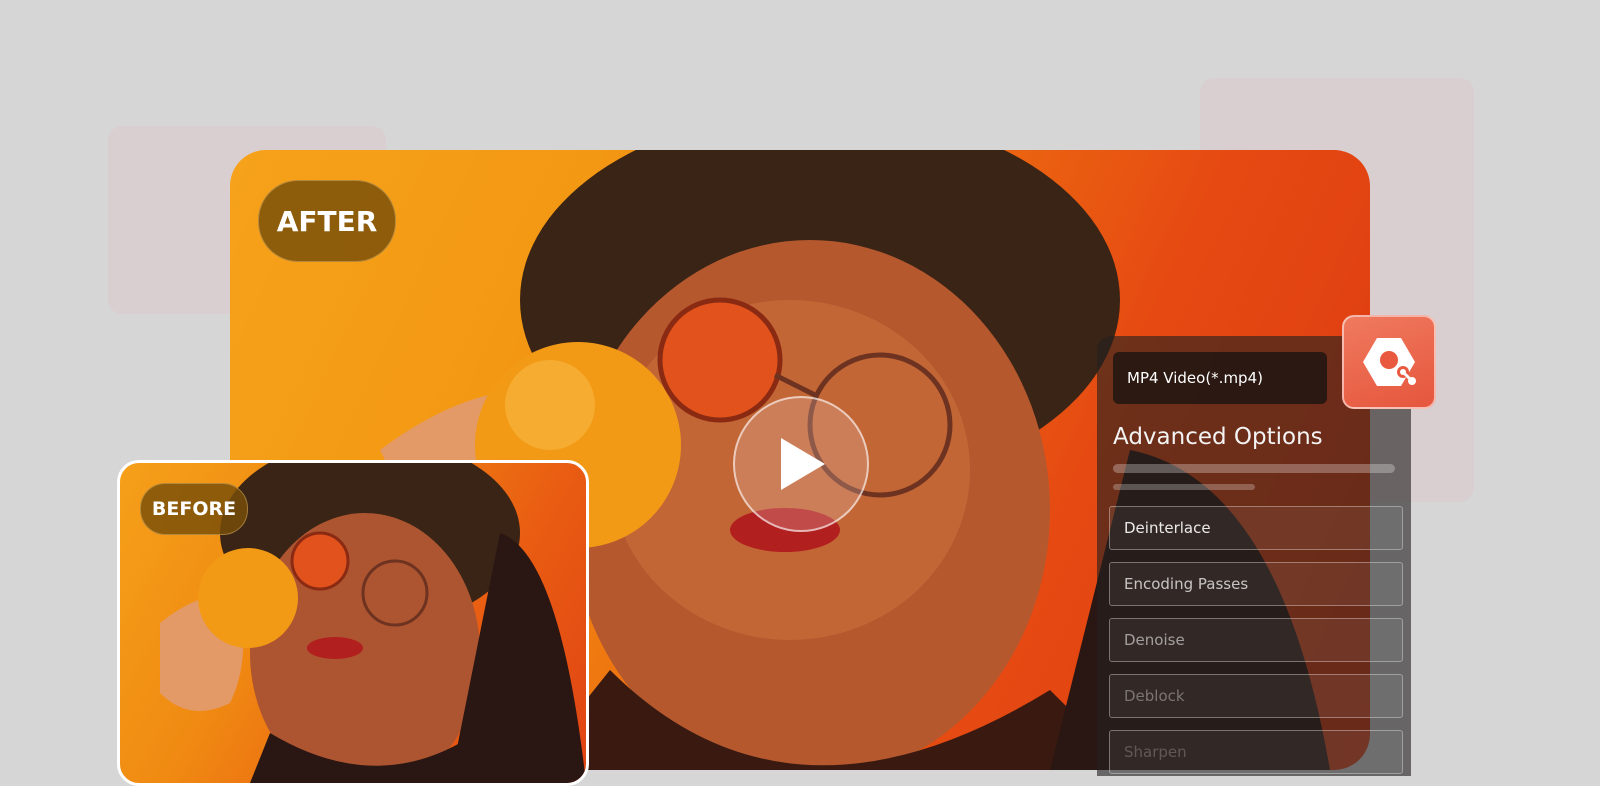 The height and width of the screenshot is (786, 1600). I want to click on play-button, so click(801, 464).